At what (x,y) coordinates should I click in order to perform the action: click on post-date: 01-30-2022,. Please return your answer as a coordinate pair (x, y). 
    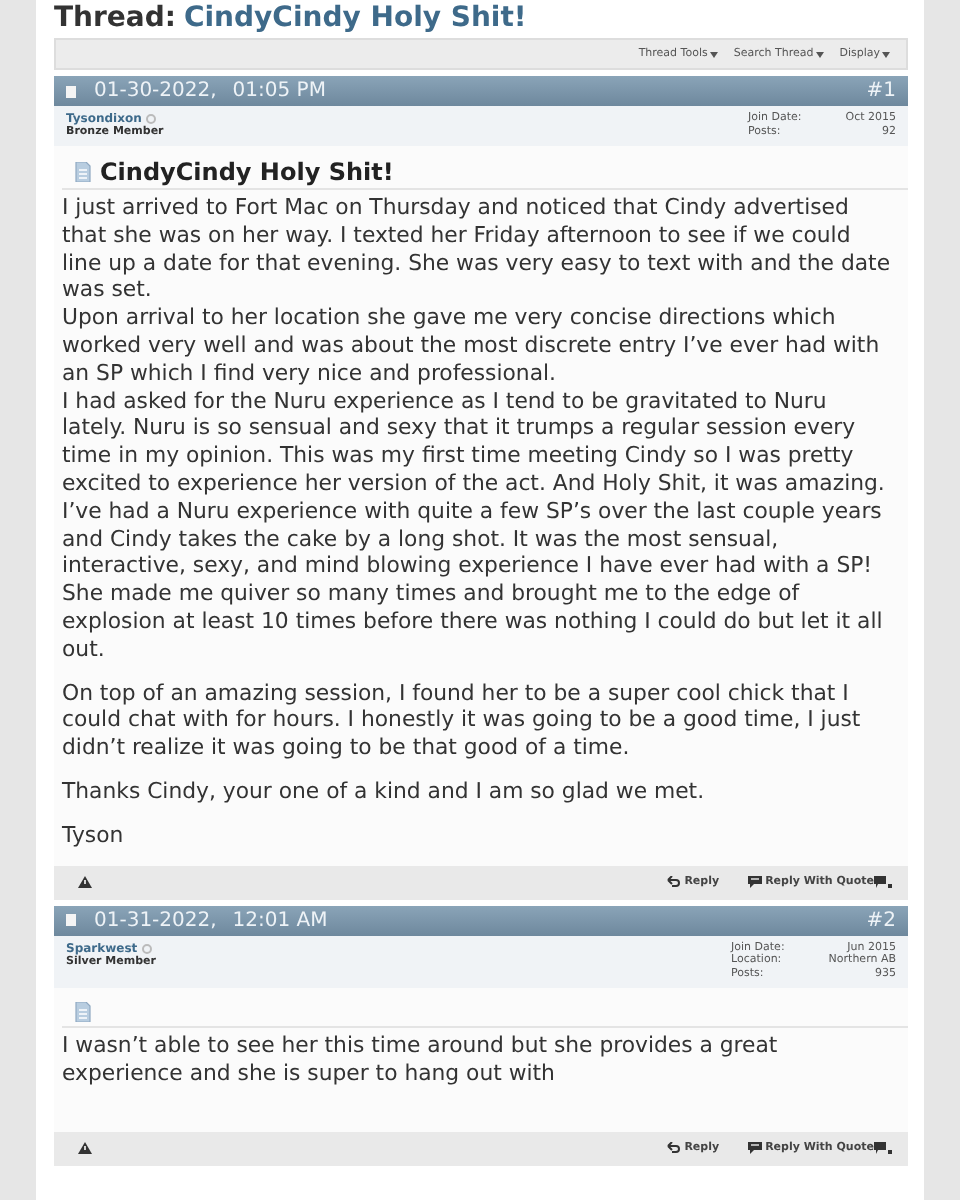
    Looking at the image, I should click on (155, 91).